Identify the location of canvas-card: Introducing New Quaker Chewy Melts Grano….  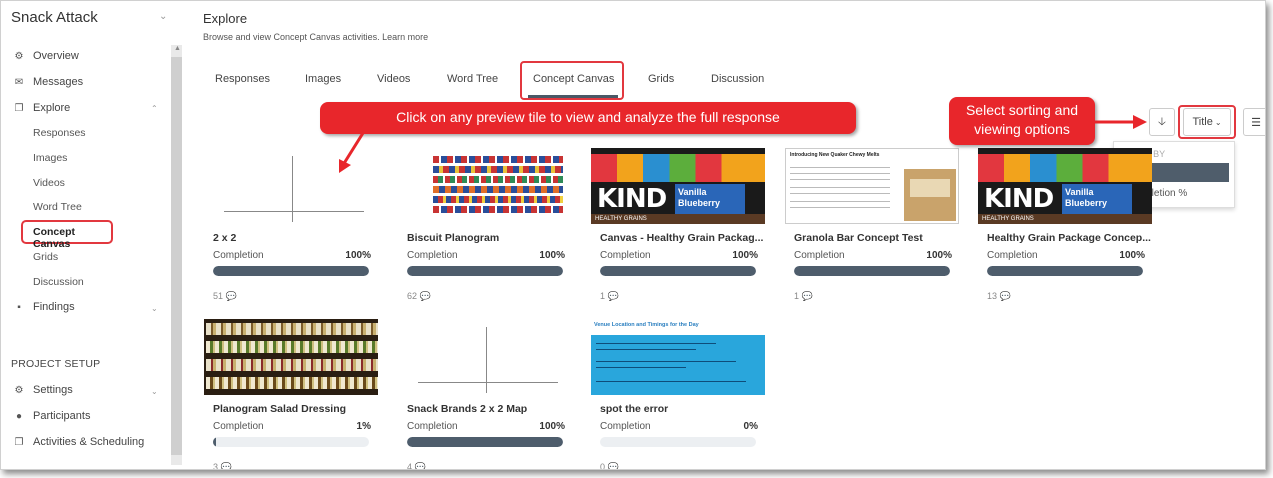
(871, 226).